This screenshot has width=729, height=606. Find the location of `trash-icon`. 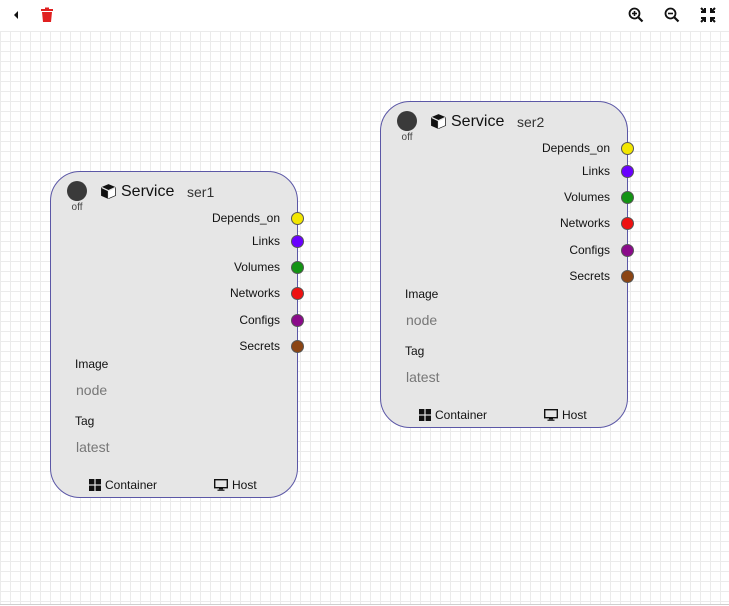

trash-icon is located at coordinates (47, 14).